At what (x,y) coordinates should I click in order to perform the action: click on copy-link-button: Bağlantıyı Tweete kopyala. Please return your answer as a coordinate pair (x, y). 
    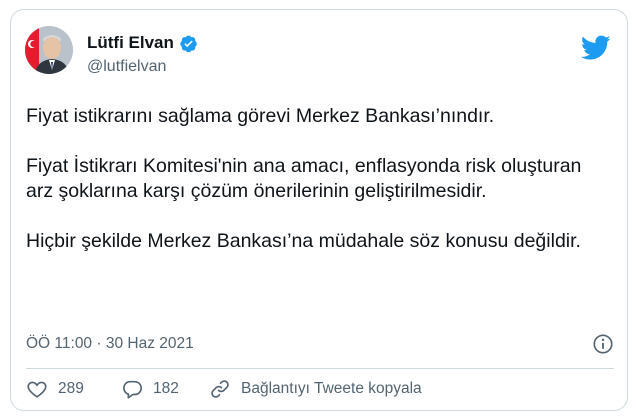
    Looking at the image, I should click on (315, 389).